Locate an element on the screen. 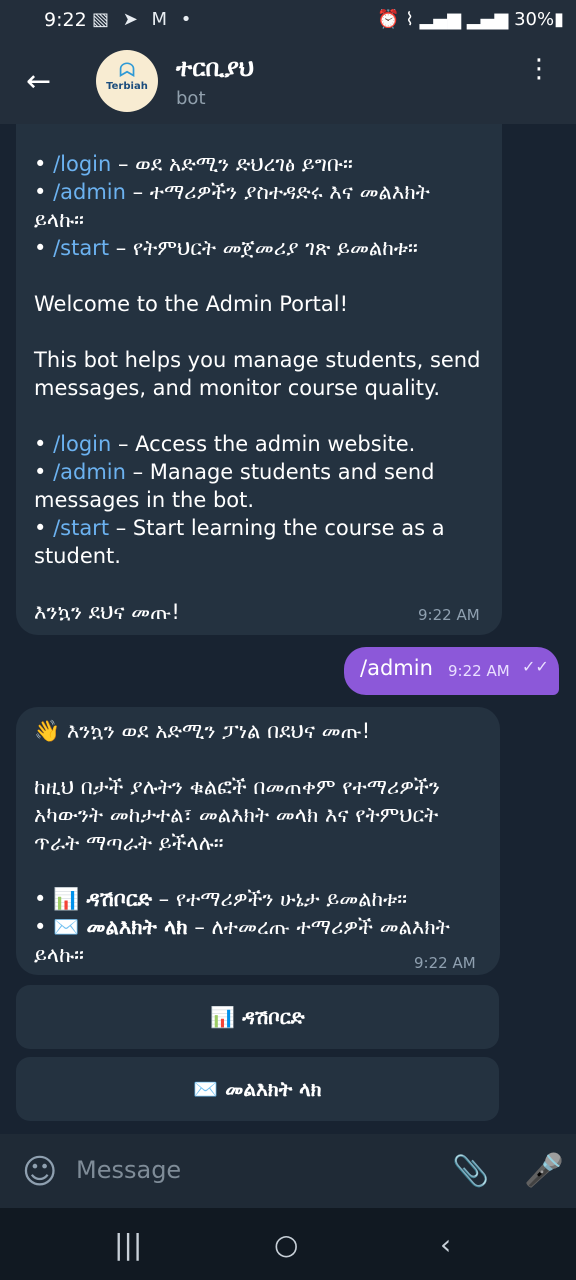 The image size is (576, 1280). command-desc: – የትምህርት መጀመሪያ ገጽ ይመልከቱ። is located at coordinates (263, 248).